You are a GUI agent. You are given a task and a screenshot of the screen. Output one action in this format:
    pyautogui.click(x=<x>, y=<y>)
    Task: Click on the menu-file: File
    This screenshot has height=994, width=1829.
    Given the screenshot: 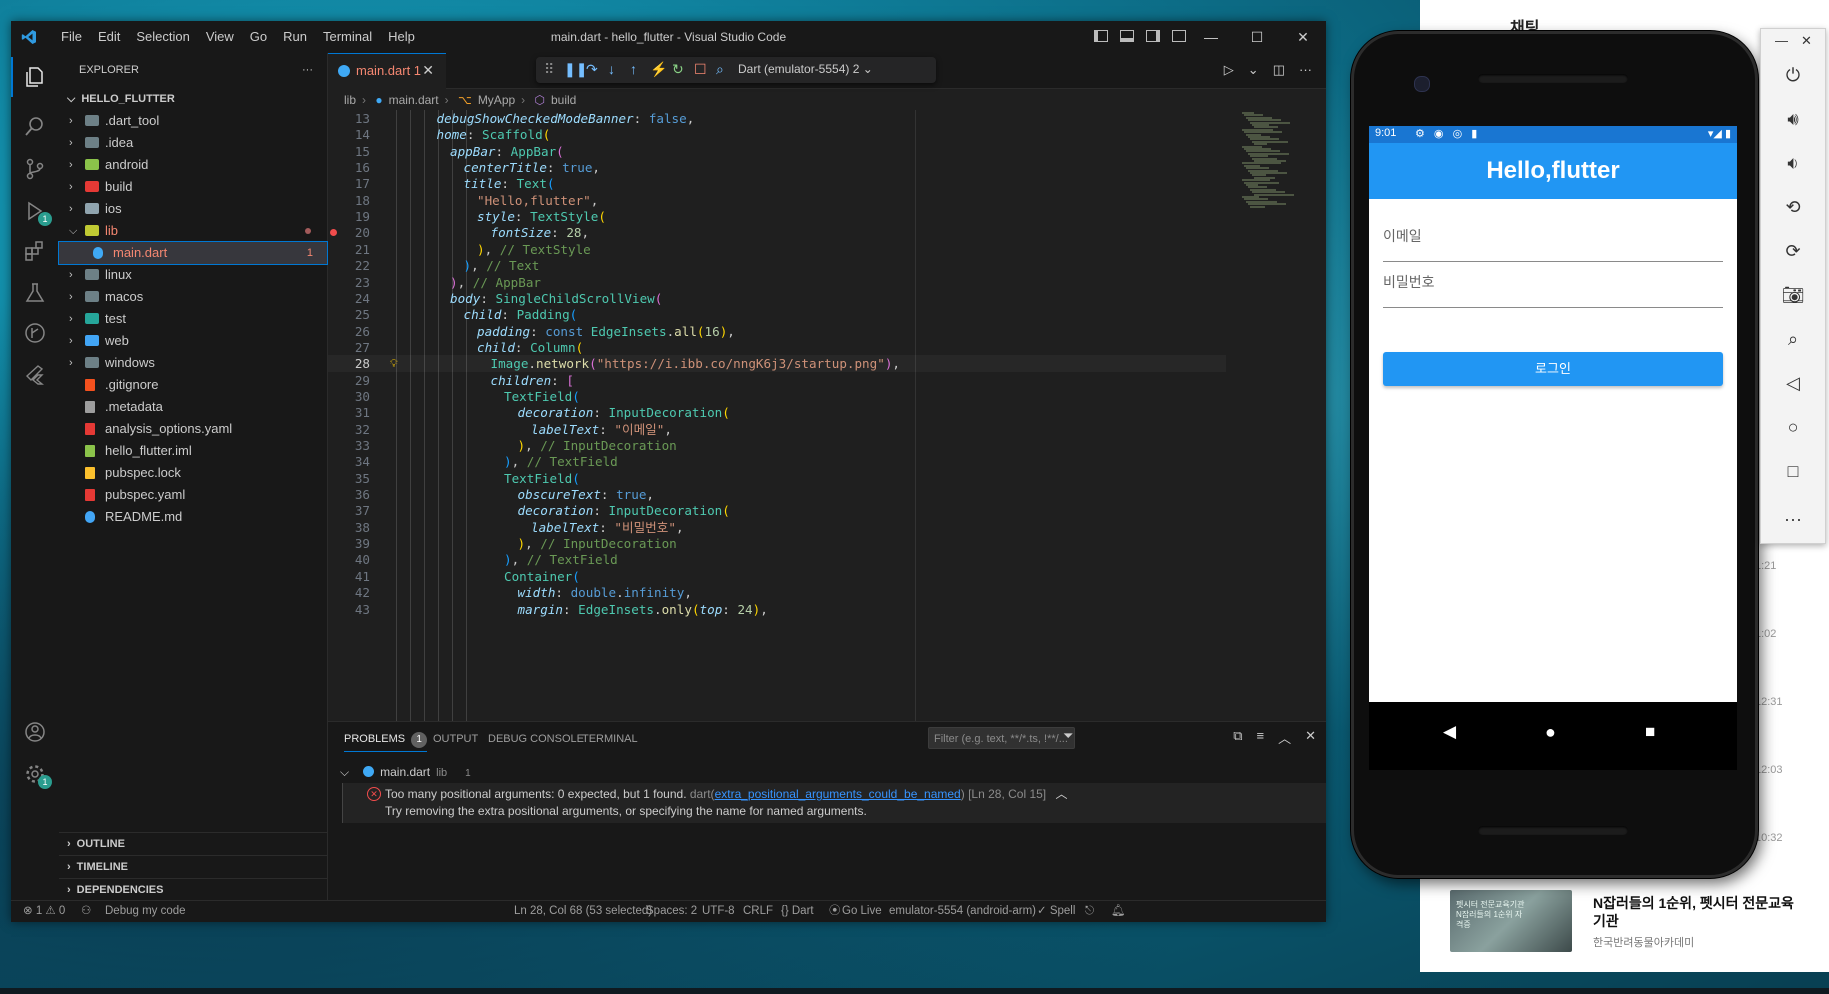 What is the action you would take?
    pyautogui.click(x=71, y=37)
    